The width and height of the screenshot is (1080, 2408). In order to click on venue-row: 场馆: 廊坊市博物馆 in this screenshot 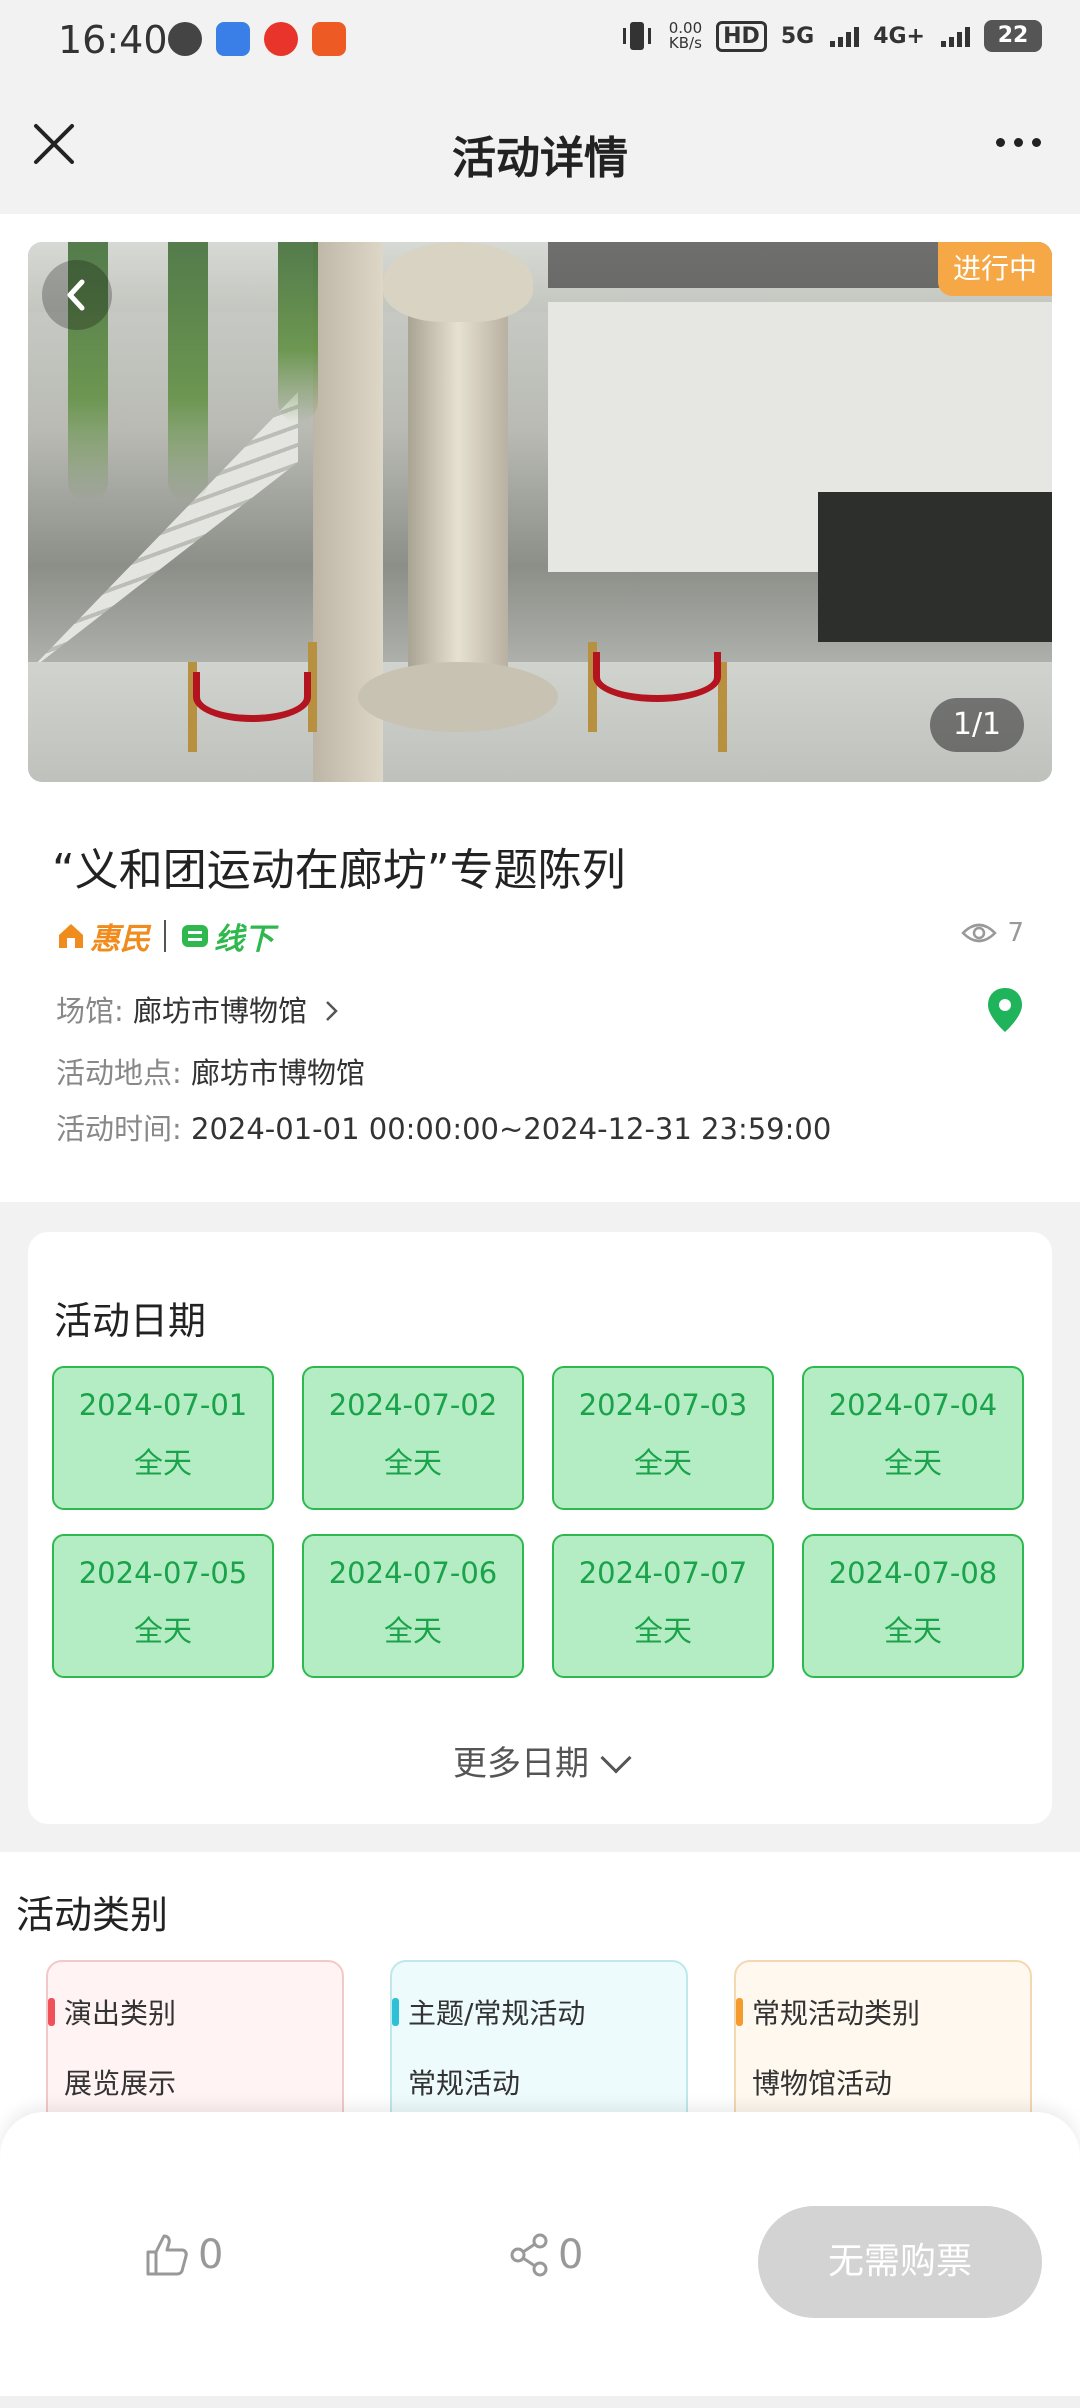, I will do `click(199, 1009)`.